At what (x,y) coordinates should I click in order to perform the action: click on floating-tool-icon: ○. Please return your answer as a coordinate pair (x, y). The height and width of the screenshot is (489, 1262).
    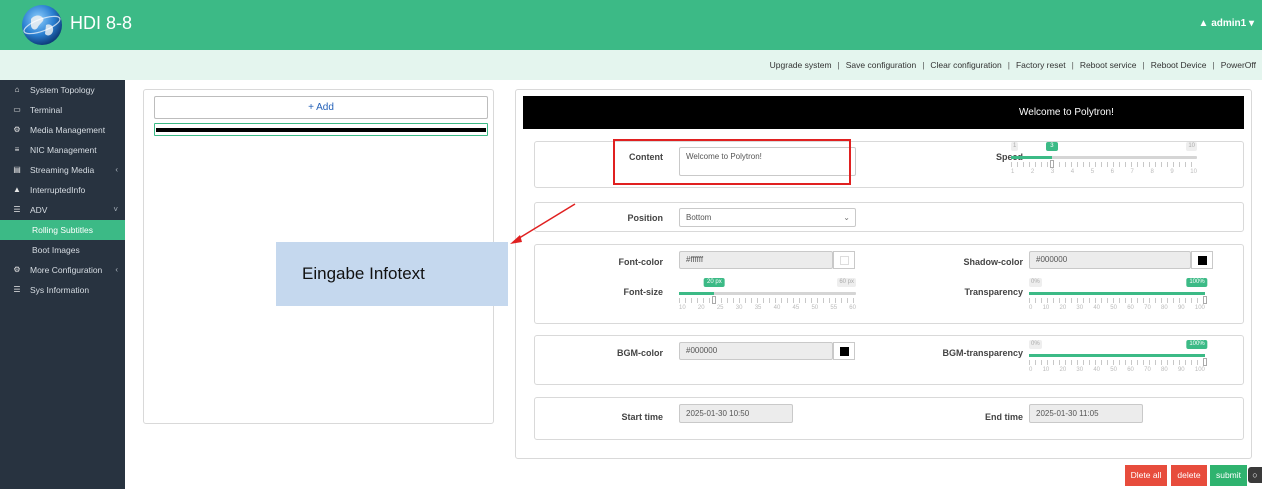
    Looking at the image, I should click on (1255, 475).